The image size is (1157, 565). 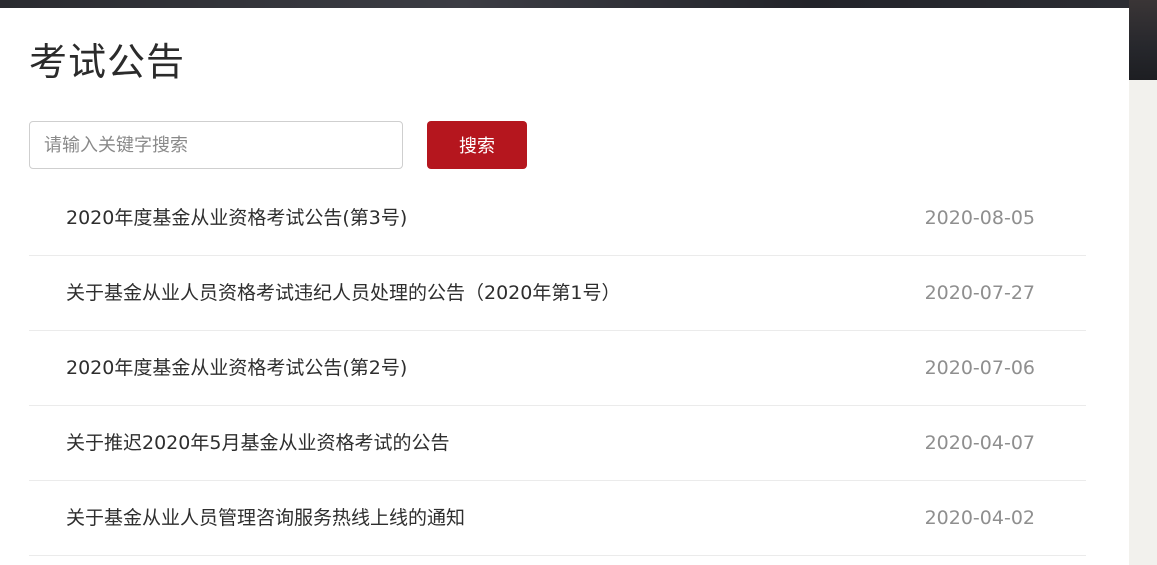 I want to click on notice-title: 2020年度基金从业资格考试公告(第3号), so click(x=236, y=218).